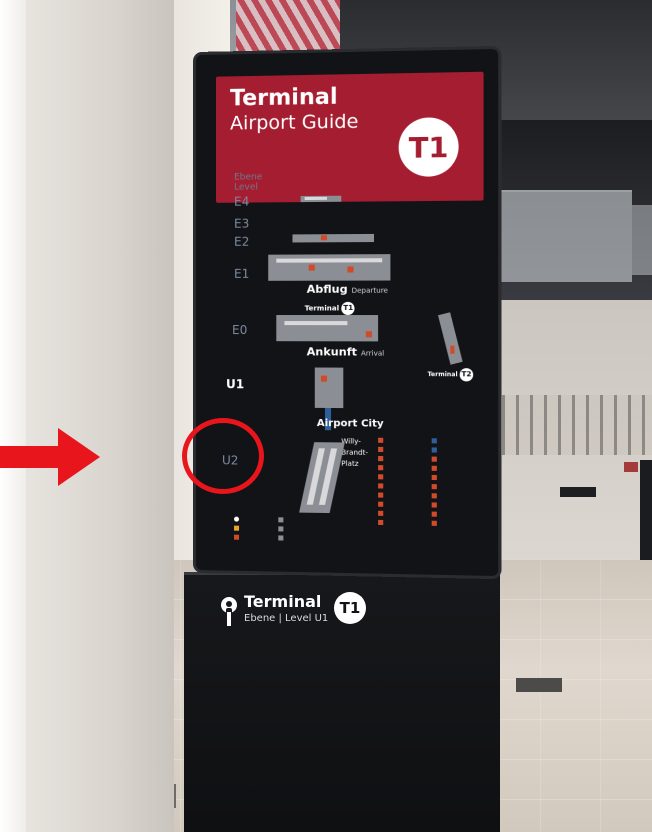  What do you see at coordinates (242, 241) in the screenshot?
I see `level-e2: E2` at bounding box center [242, 241].